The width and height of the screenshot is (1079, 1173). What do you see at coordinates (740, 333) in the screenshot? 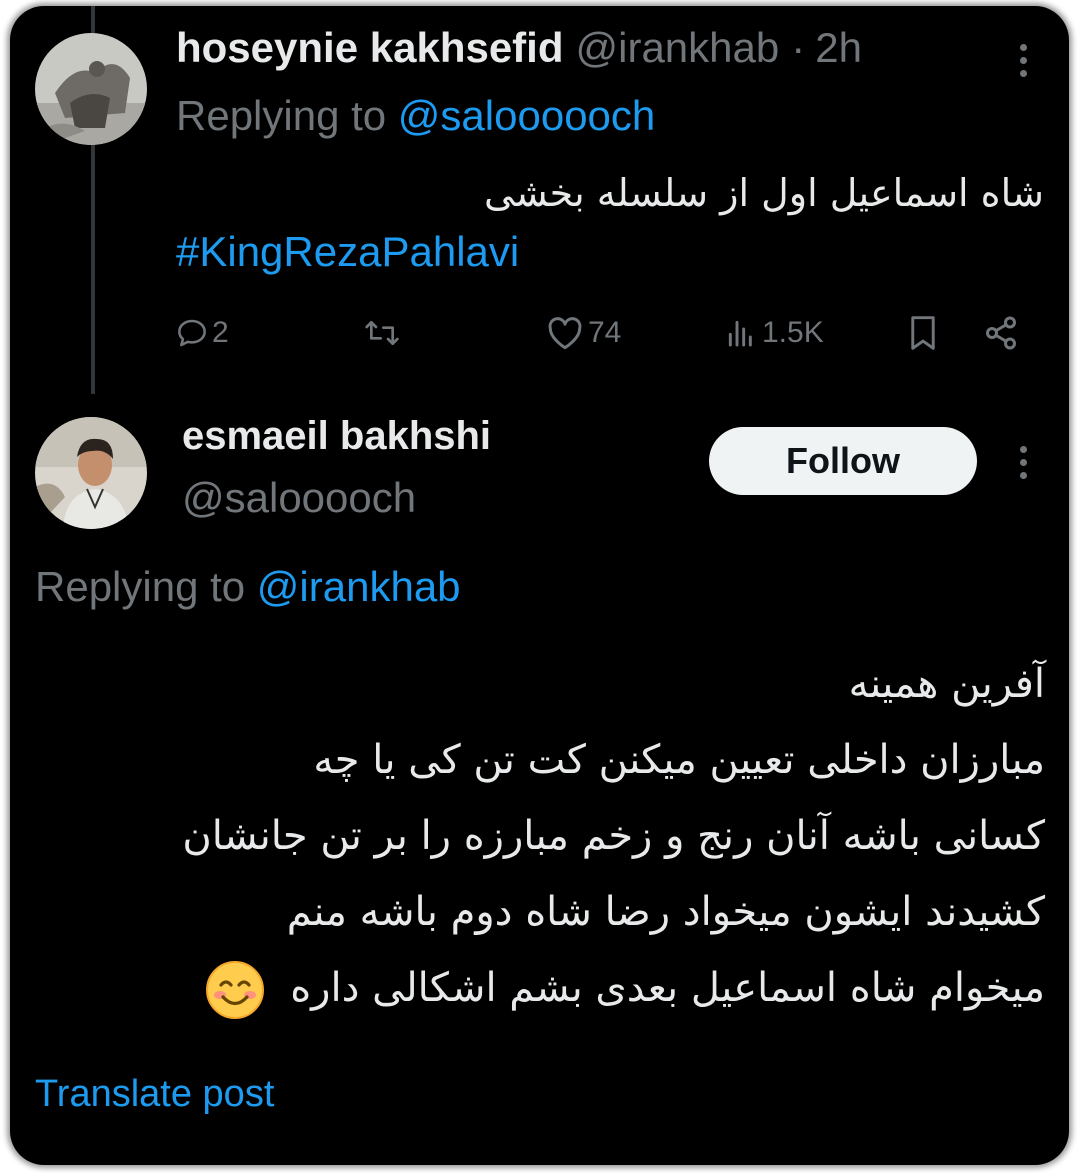
I see `views-icon` at bounding box center [740, 333].